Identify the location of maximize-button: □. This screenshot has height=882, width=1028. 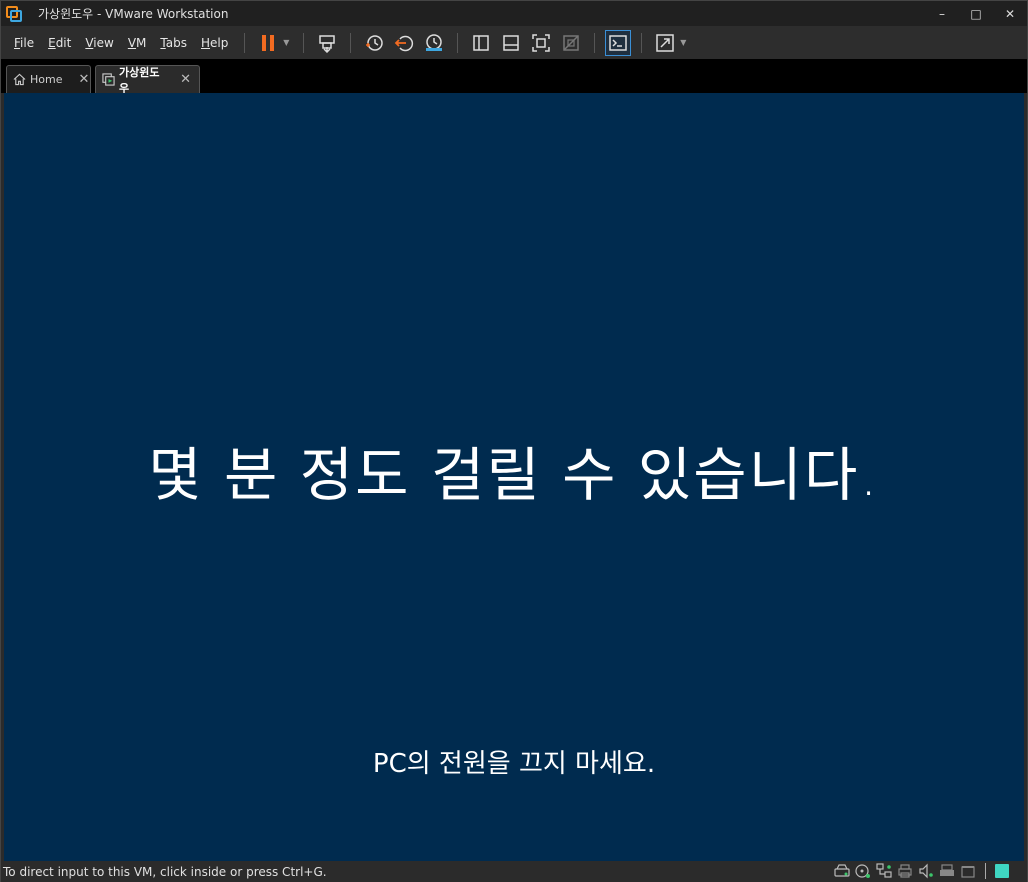
(976, 13).